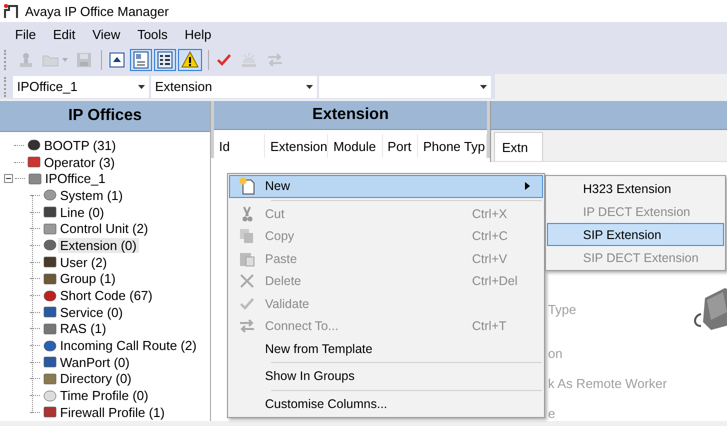 Image resolution: width=727 pixels, height=426 pixels. Describe the element at coordinates (66, 34) in the screenshot. I see `menu-item: Edit` at that location.